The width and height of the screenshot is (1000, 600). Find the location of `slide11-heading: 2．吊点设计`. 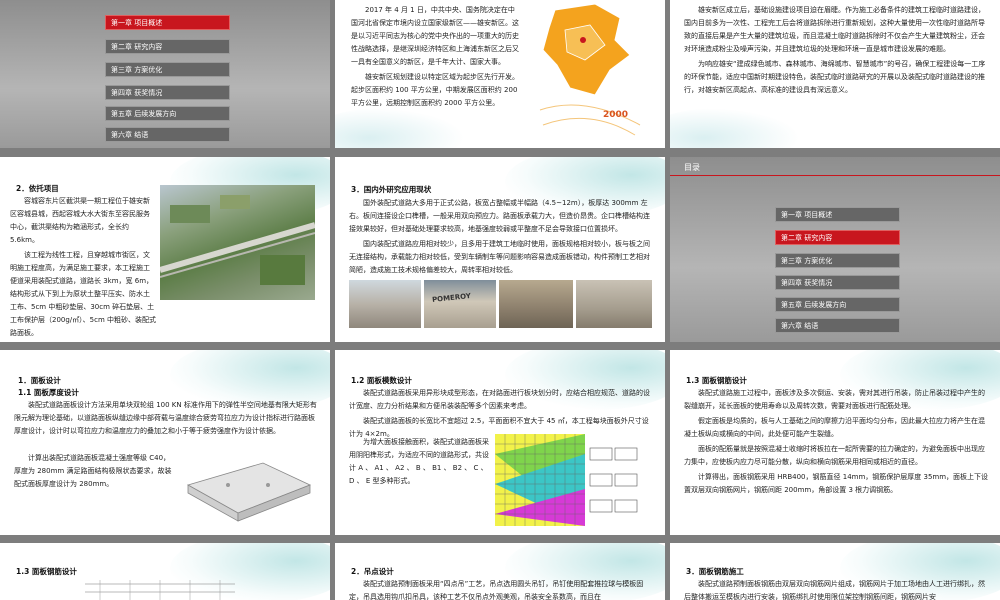

slide11-heading: 2．吊点设计 is located at coordinates (372, 571).